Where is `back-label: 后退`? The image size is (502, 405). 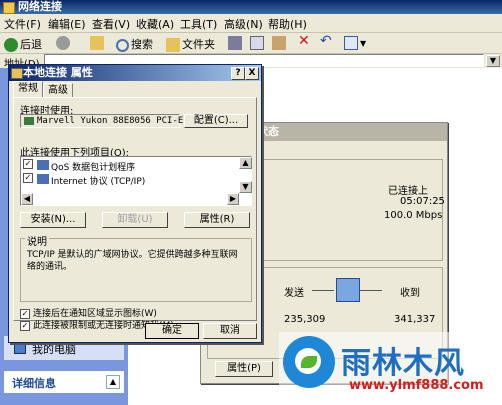 back-label: 后退 is located at coordinates (31, 44).